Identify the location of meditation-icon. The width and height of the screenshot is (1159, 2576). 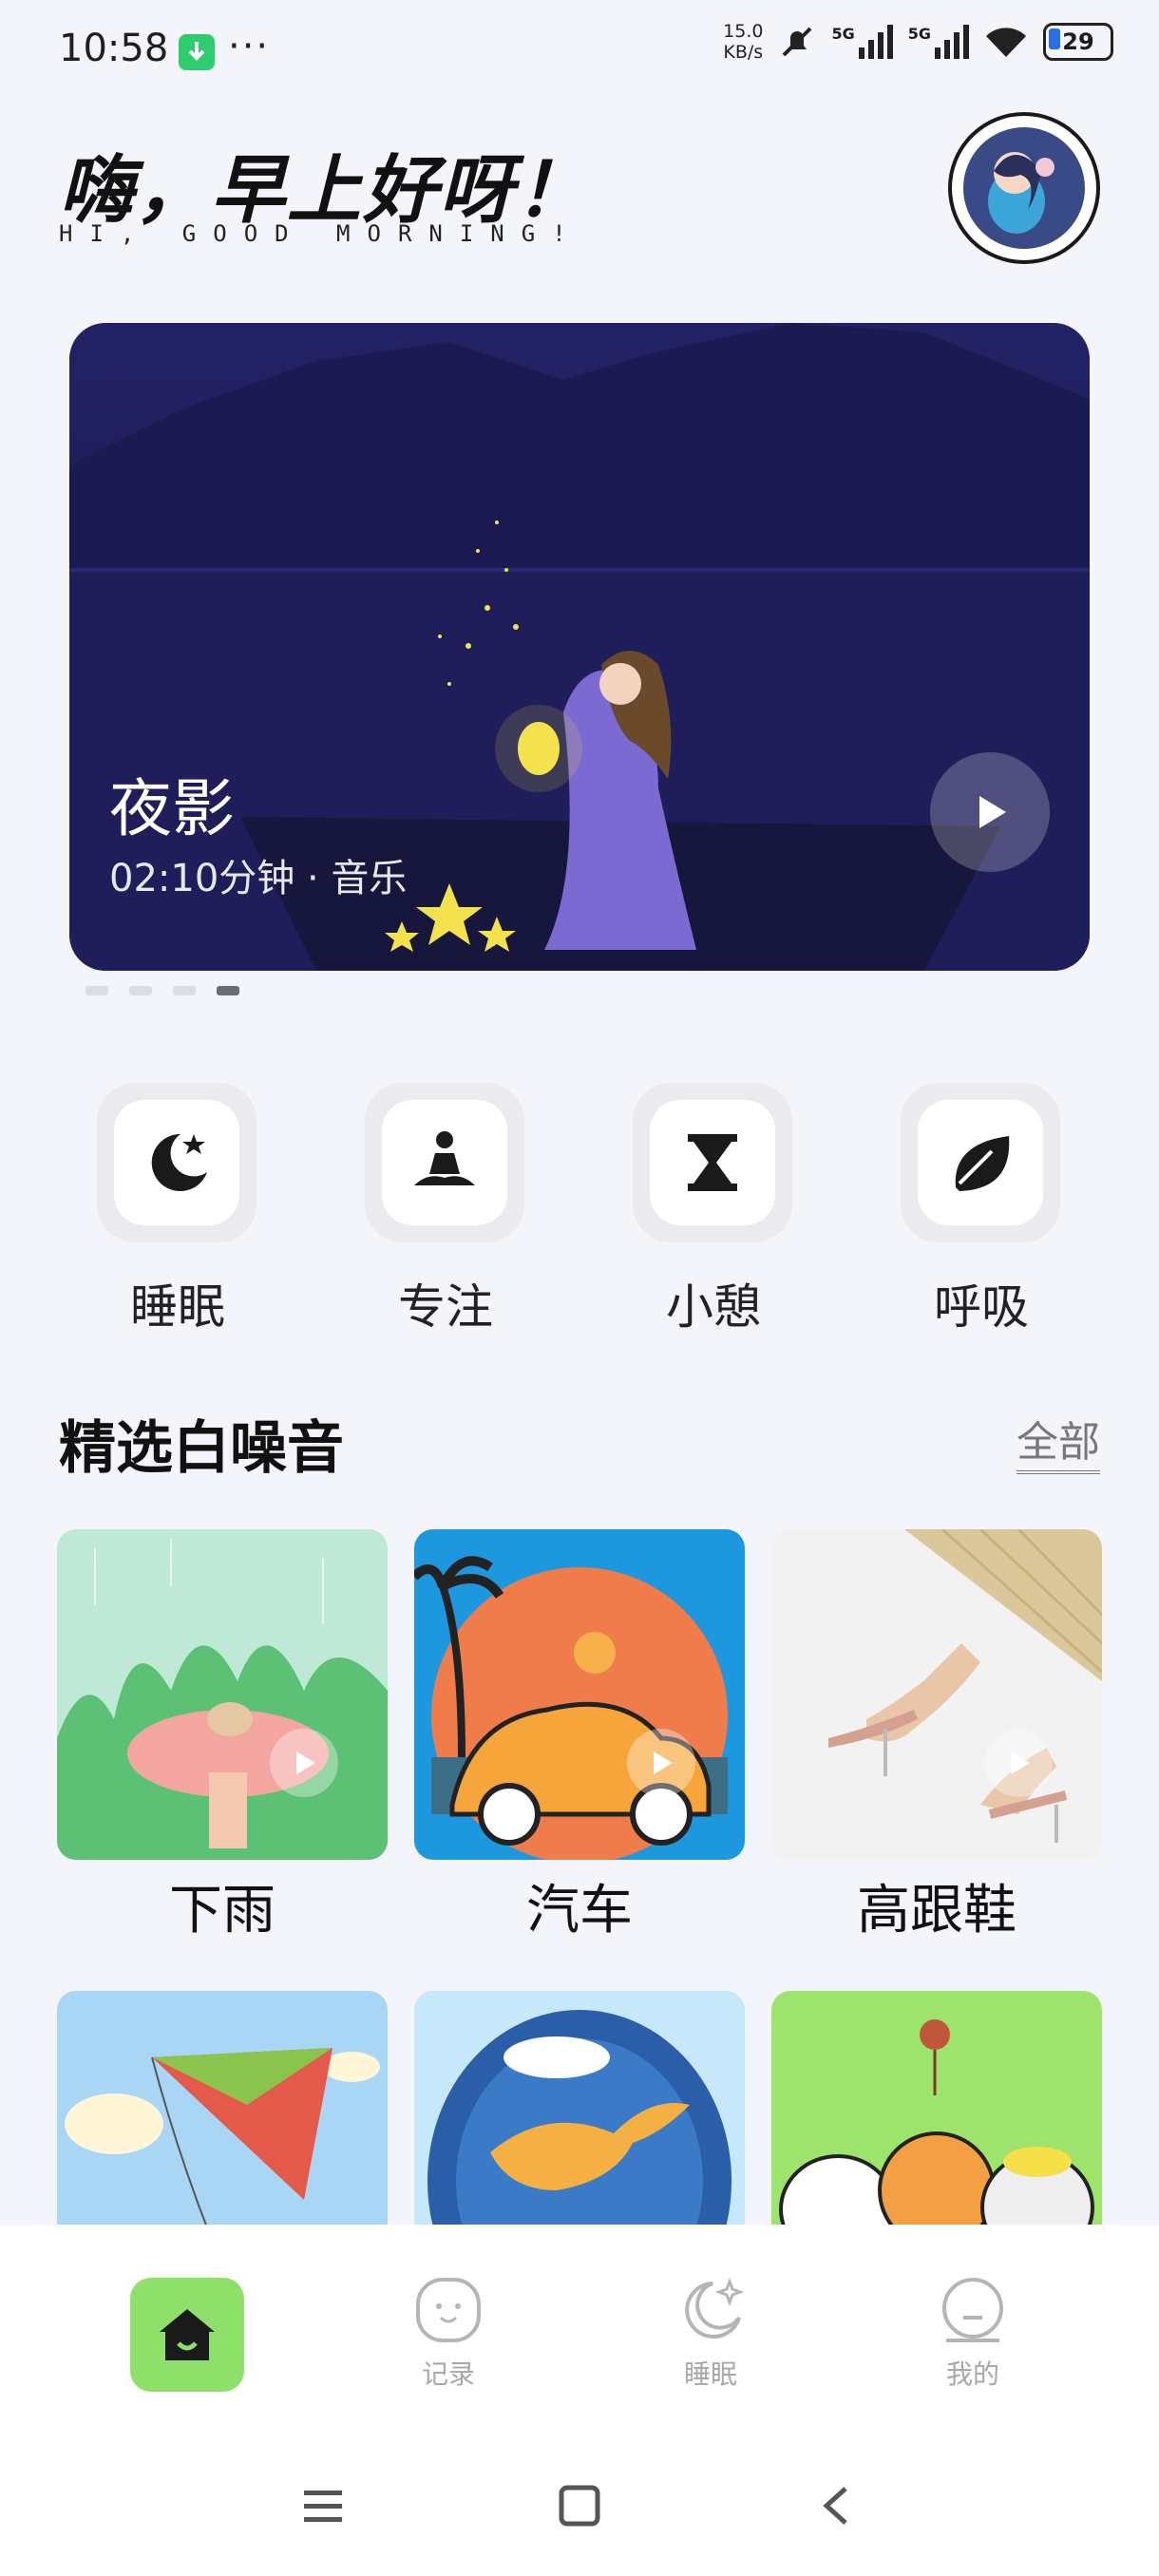
(444, 1158).